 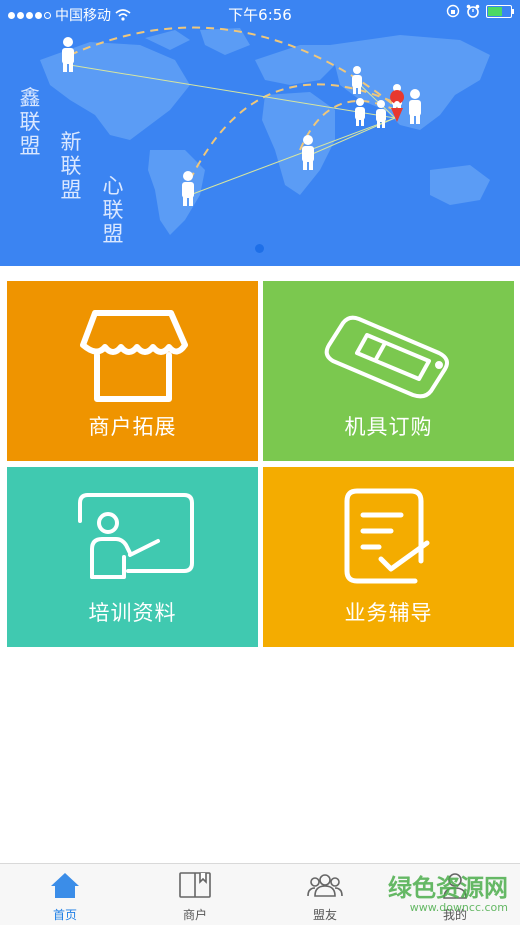 I want to click on carousel-page-indicator, so click(x=259, y=248).